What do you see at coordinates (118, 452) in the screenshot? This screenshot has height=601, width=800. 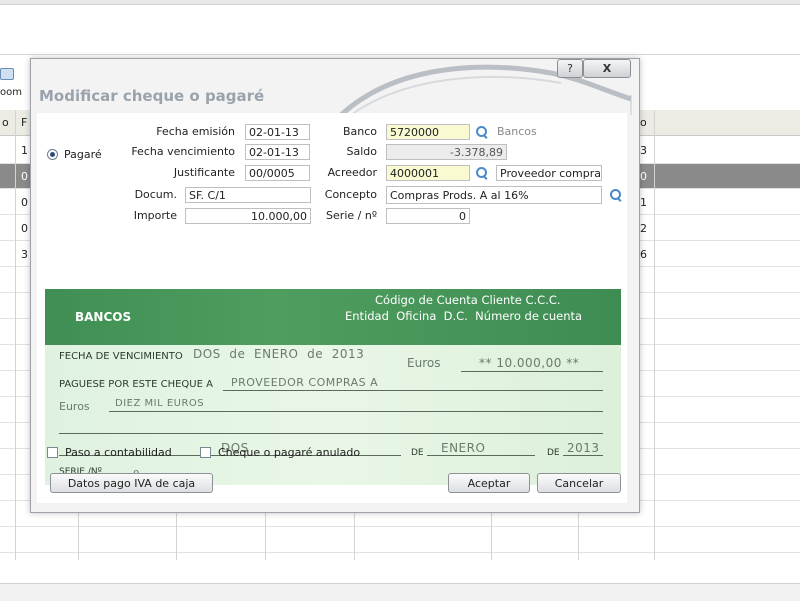 I see `paso-contabilidad-label: Paso a contabilidad` at bounding box center [118, 452].